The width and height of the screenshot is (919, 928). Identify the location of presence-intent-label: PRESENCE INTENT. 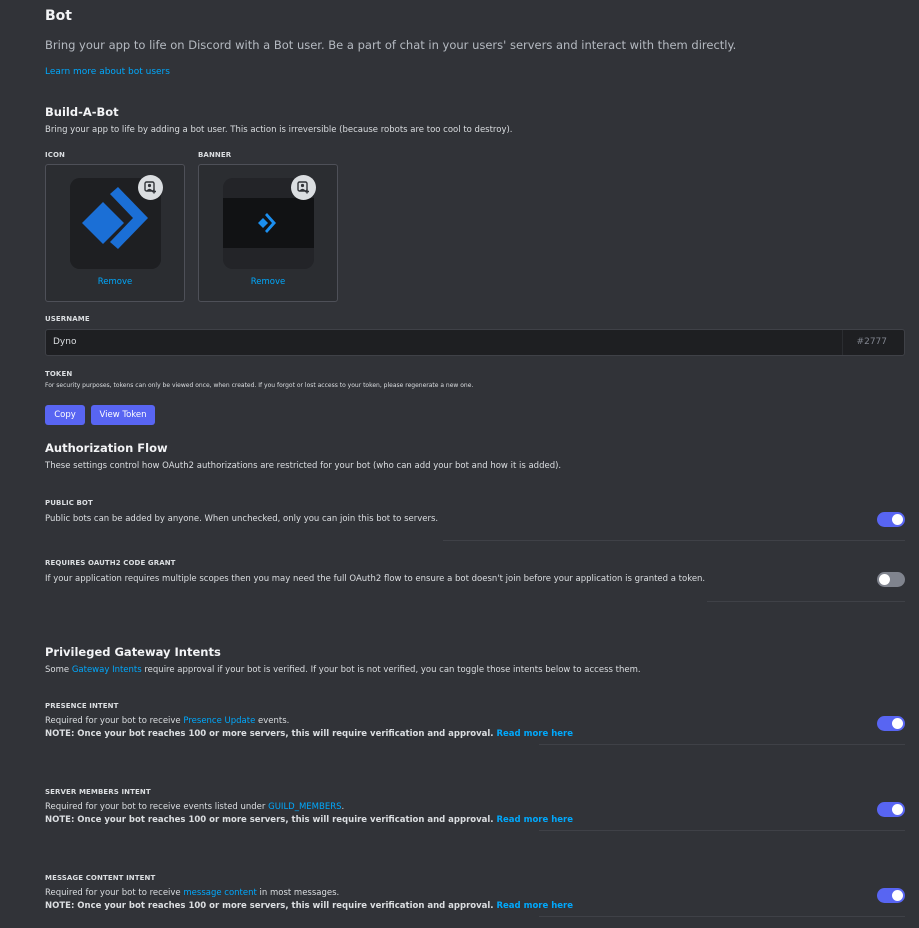
(82, 706).